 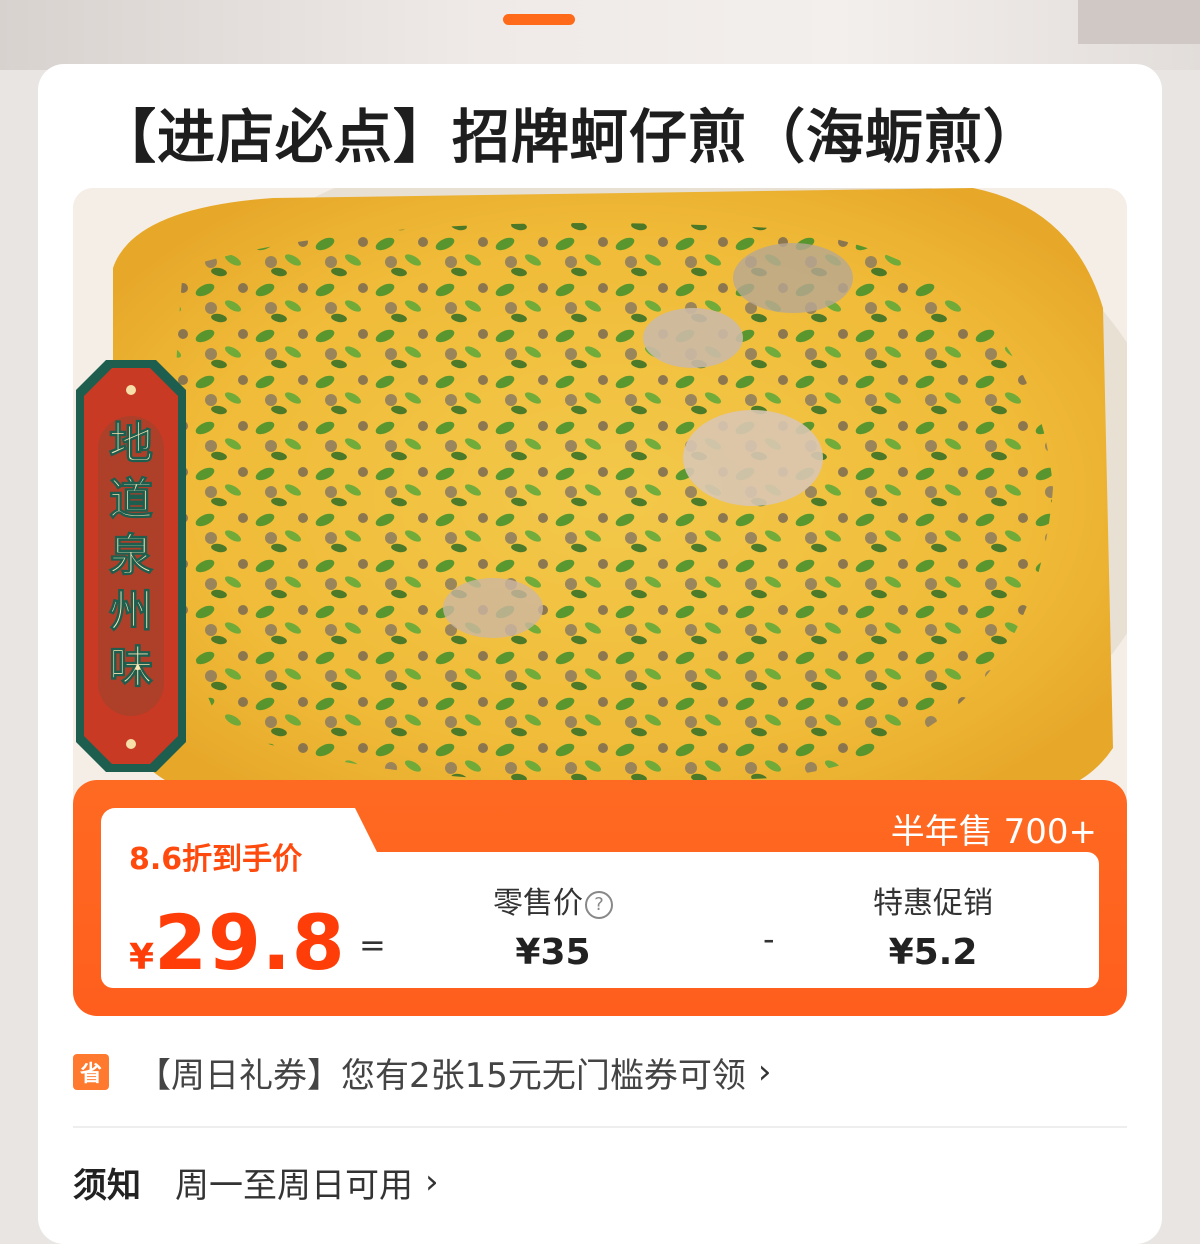 I want to click on retail-price-value: ¥35, so click(x=553, y=952).